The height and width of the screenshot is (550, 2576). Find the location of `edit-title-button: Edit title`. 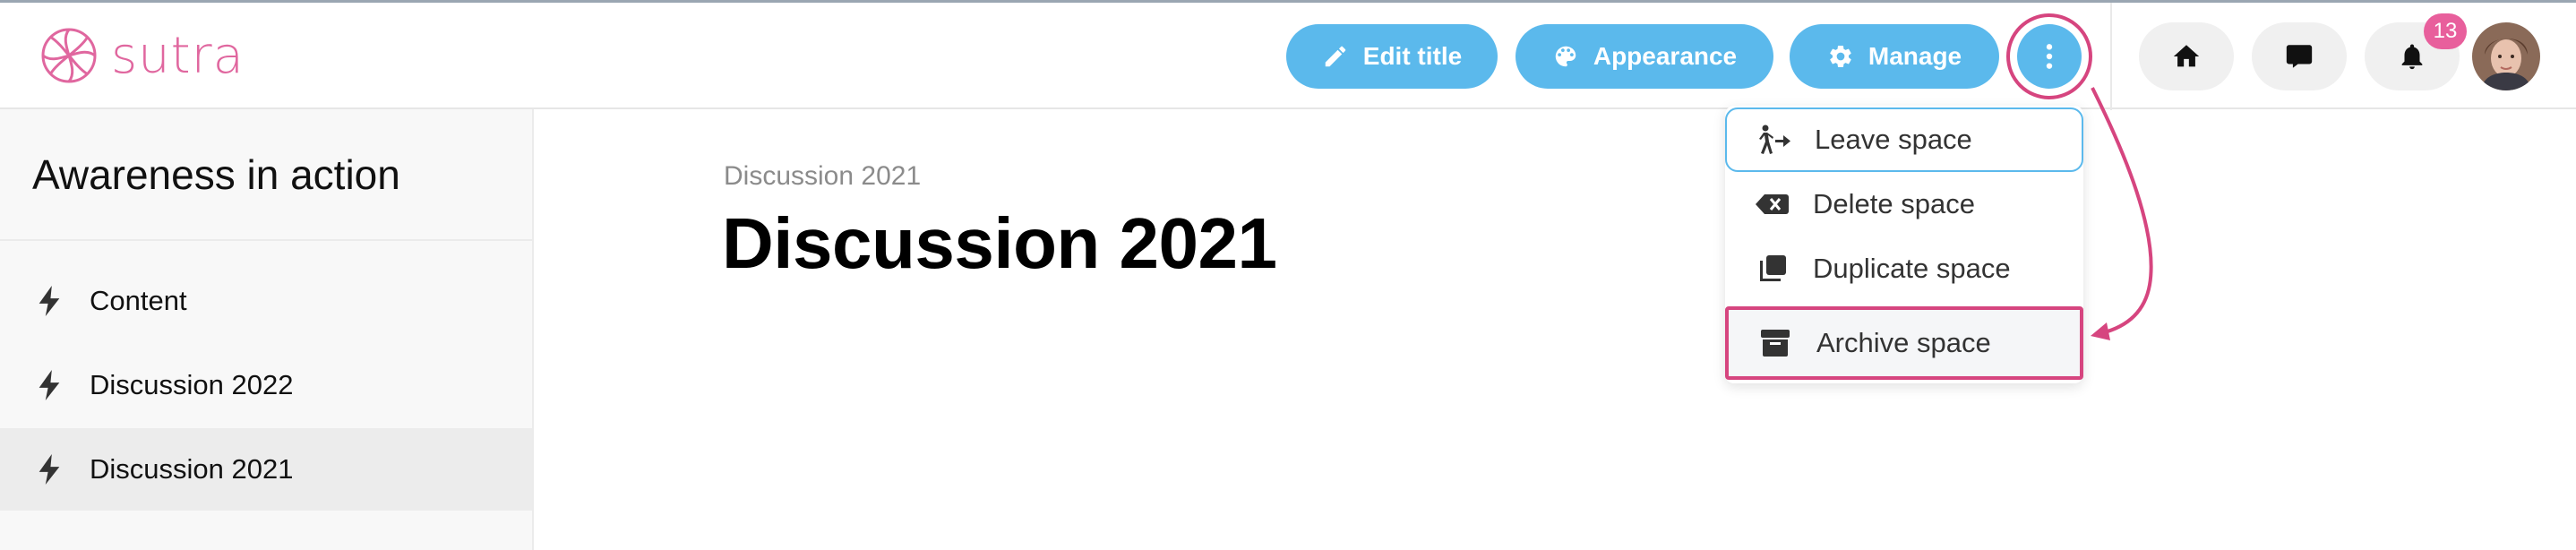

edit-title-button: Edit title is located at coordinates (1392, 56).